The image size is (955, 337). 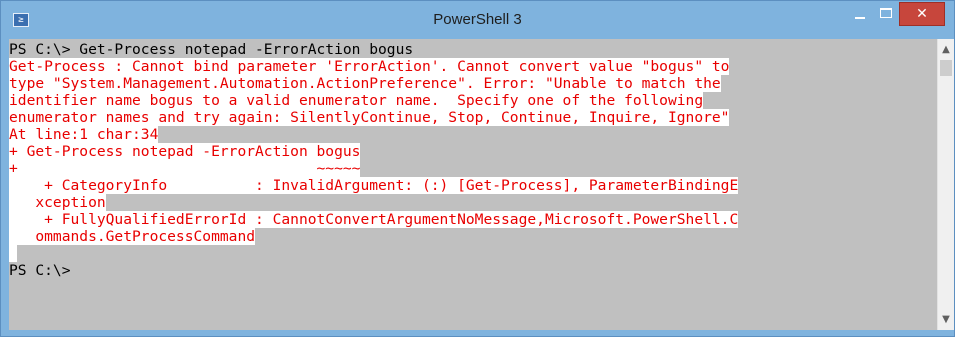 I want to click on scroll-thumb, so click(x=946, y=68).